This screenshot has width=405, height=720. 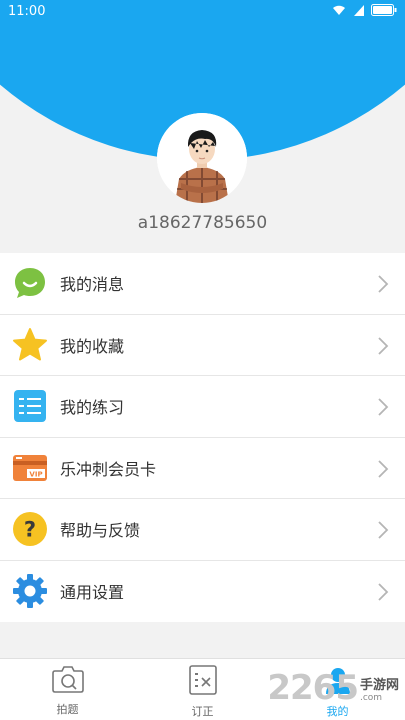 I want to click on avatar-photo, so click(x=202, y=158).